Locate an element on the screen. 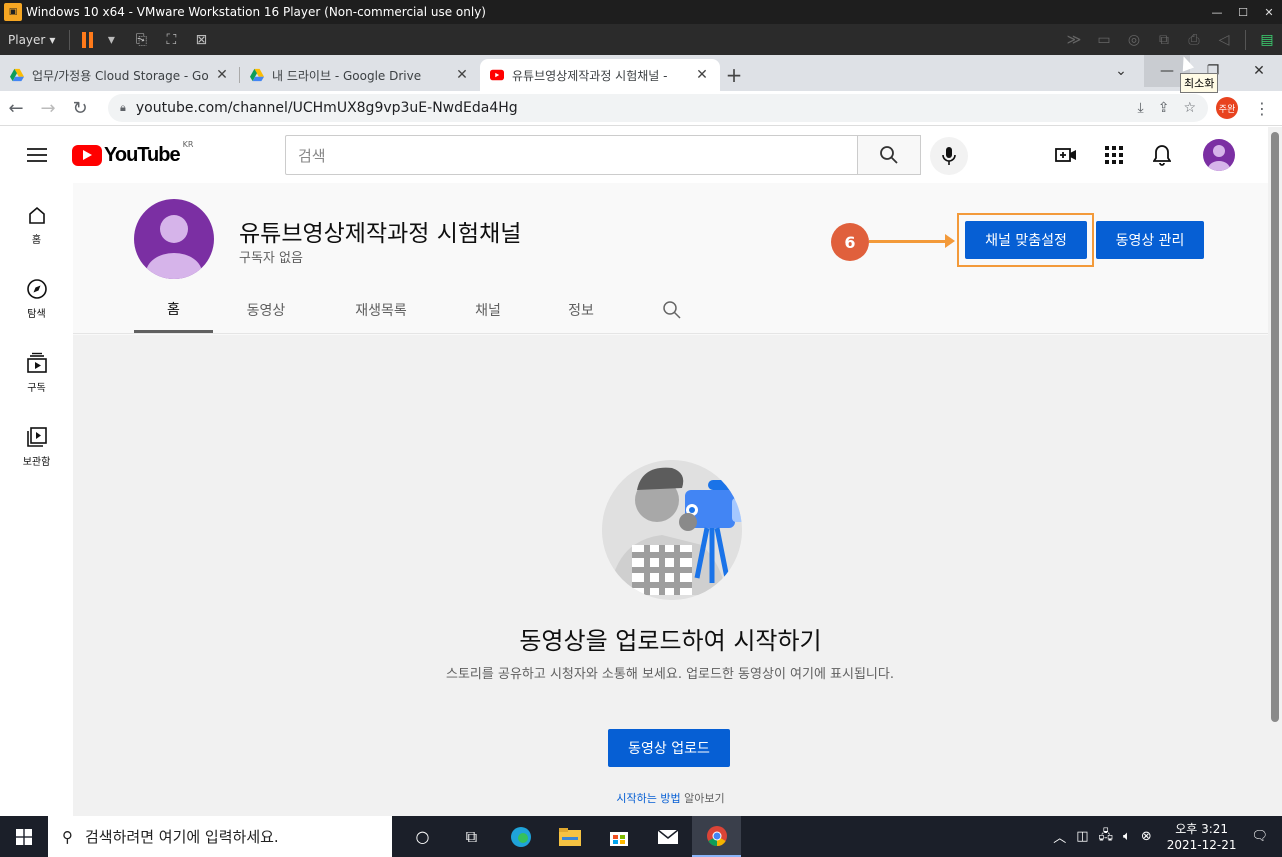 The image size is (1282, 857). page-scrollbar is located at coordinates (1275, 471).